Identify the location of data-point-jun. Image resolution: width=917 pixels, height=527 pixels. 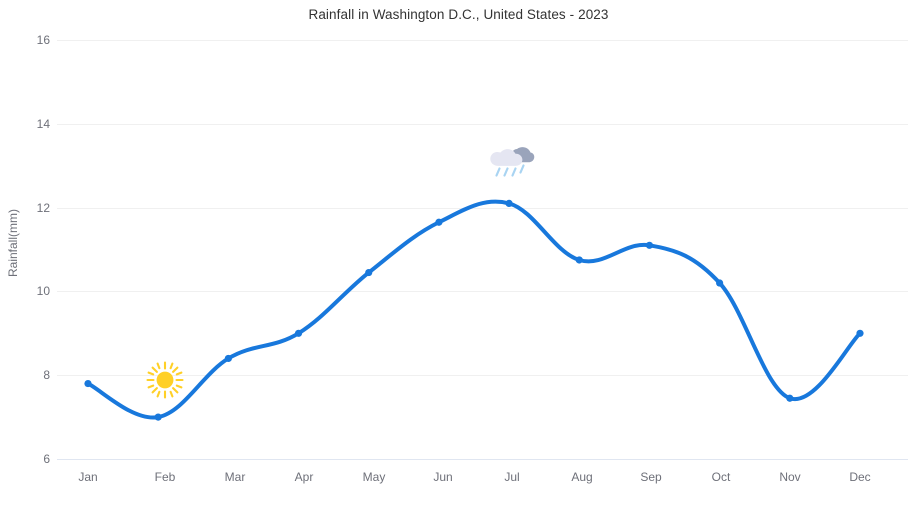
(439, 222).